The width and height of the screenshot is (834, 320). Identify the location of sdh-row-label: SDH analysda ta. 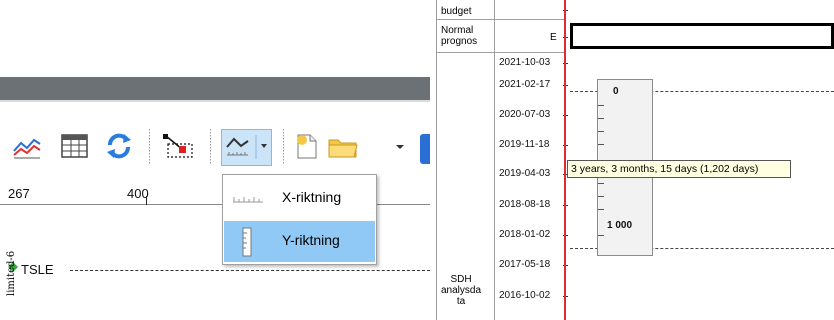
(461, 290).